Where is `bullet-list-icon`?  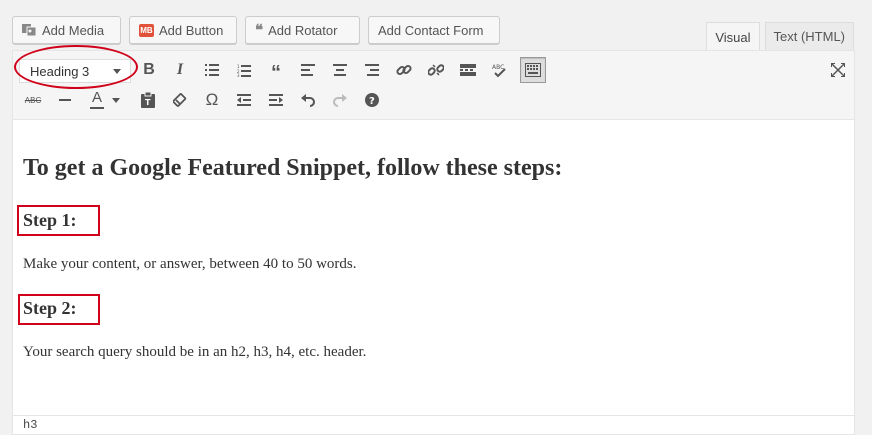
bullet-list-icon is located at coordinates (212, 70).